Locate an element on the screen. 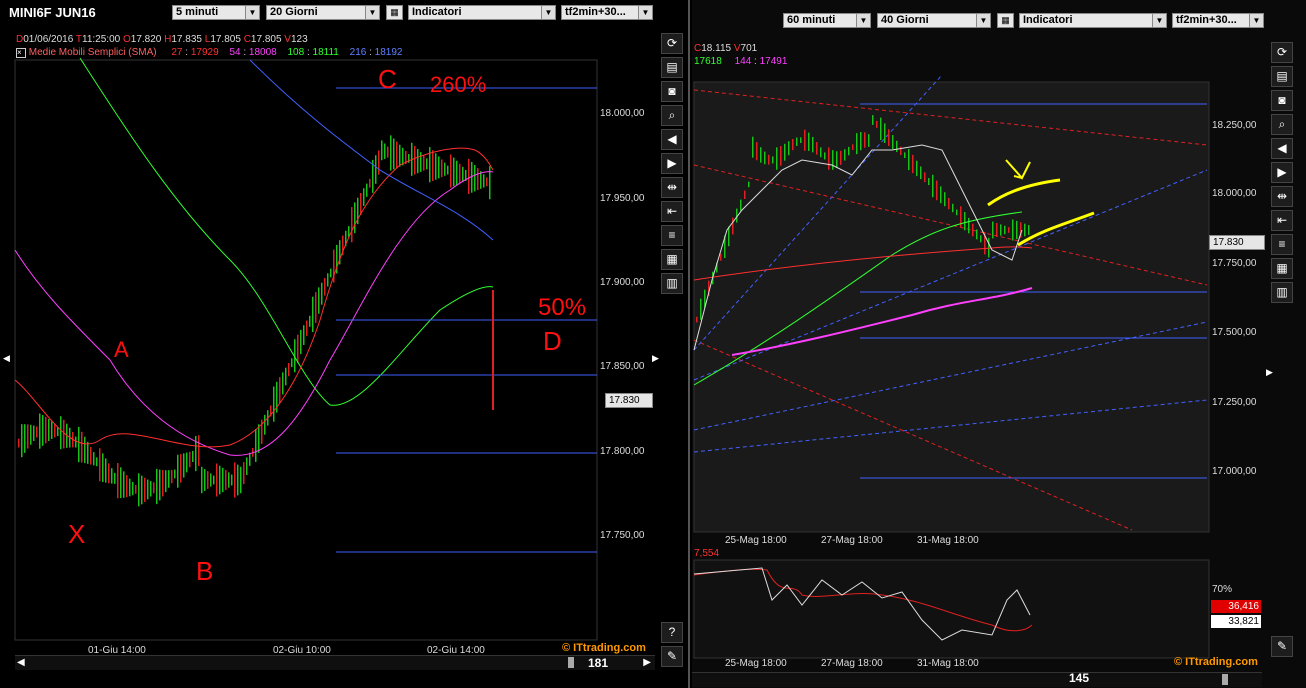 The image size is (1306, 688). scroll-right-icon: ▶ is located at coordinates (647, 662).